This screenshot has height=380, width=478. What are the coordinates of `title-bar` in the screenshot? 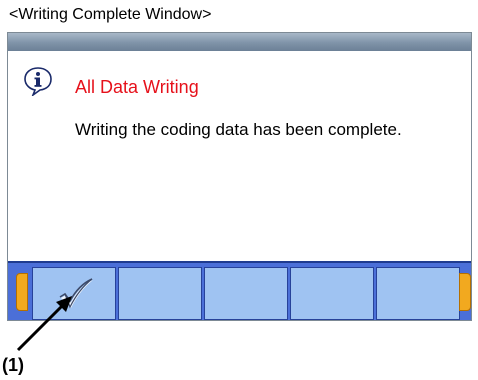 It's located at (239, 42).